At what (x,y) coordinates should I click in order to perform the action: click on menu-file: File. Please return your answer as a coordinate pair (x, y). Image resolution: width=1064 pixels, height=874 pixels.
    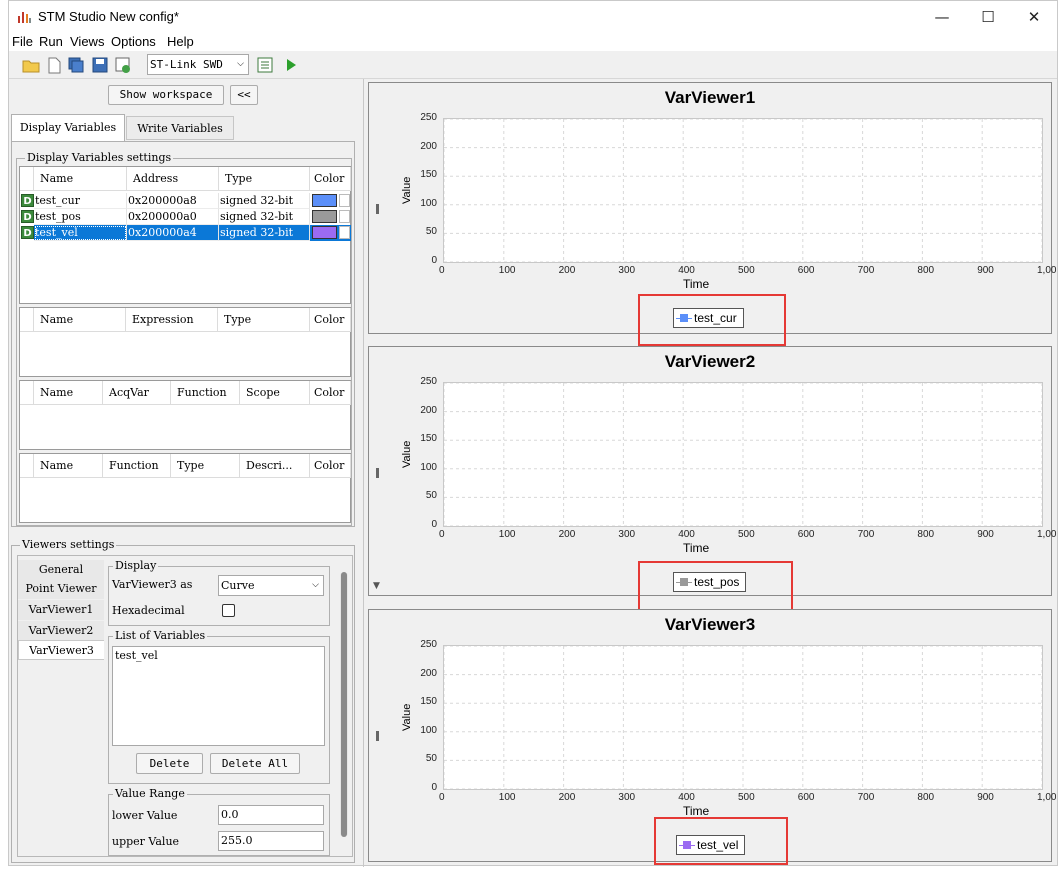
    Looking at the image, I should click on (22, 41).